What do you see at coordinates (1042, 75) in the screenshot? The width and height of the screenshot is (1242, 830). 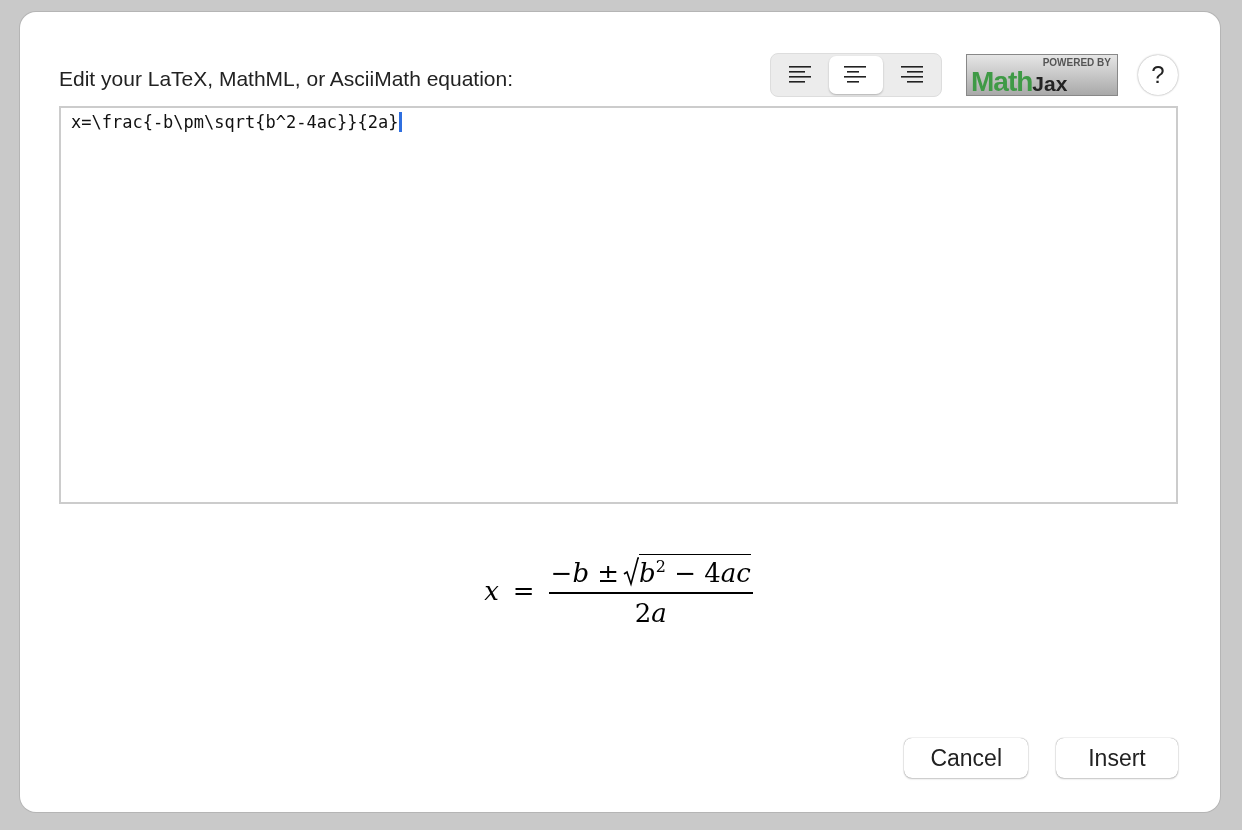 I see `mathjax-logo: POWERED BY MathJax` at bounding box center [1042, 75].